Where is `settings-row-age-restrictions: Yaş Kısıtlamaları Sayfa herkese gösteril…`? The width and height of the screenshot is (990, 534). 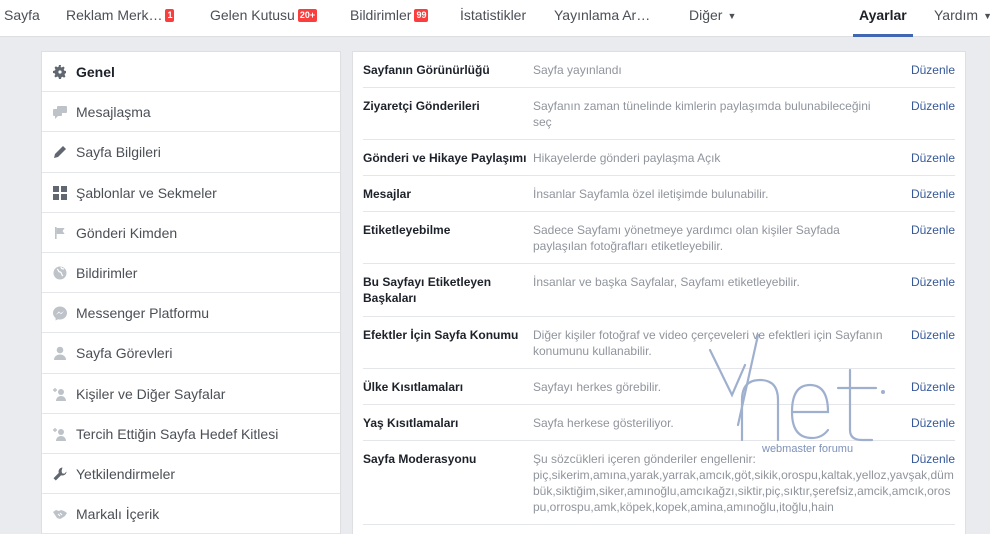
settings-row-age-restrictions: Yaş Kısıtlamaları Sayfa herkese gösteril… is located at coordinates (659, 423).